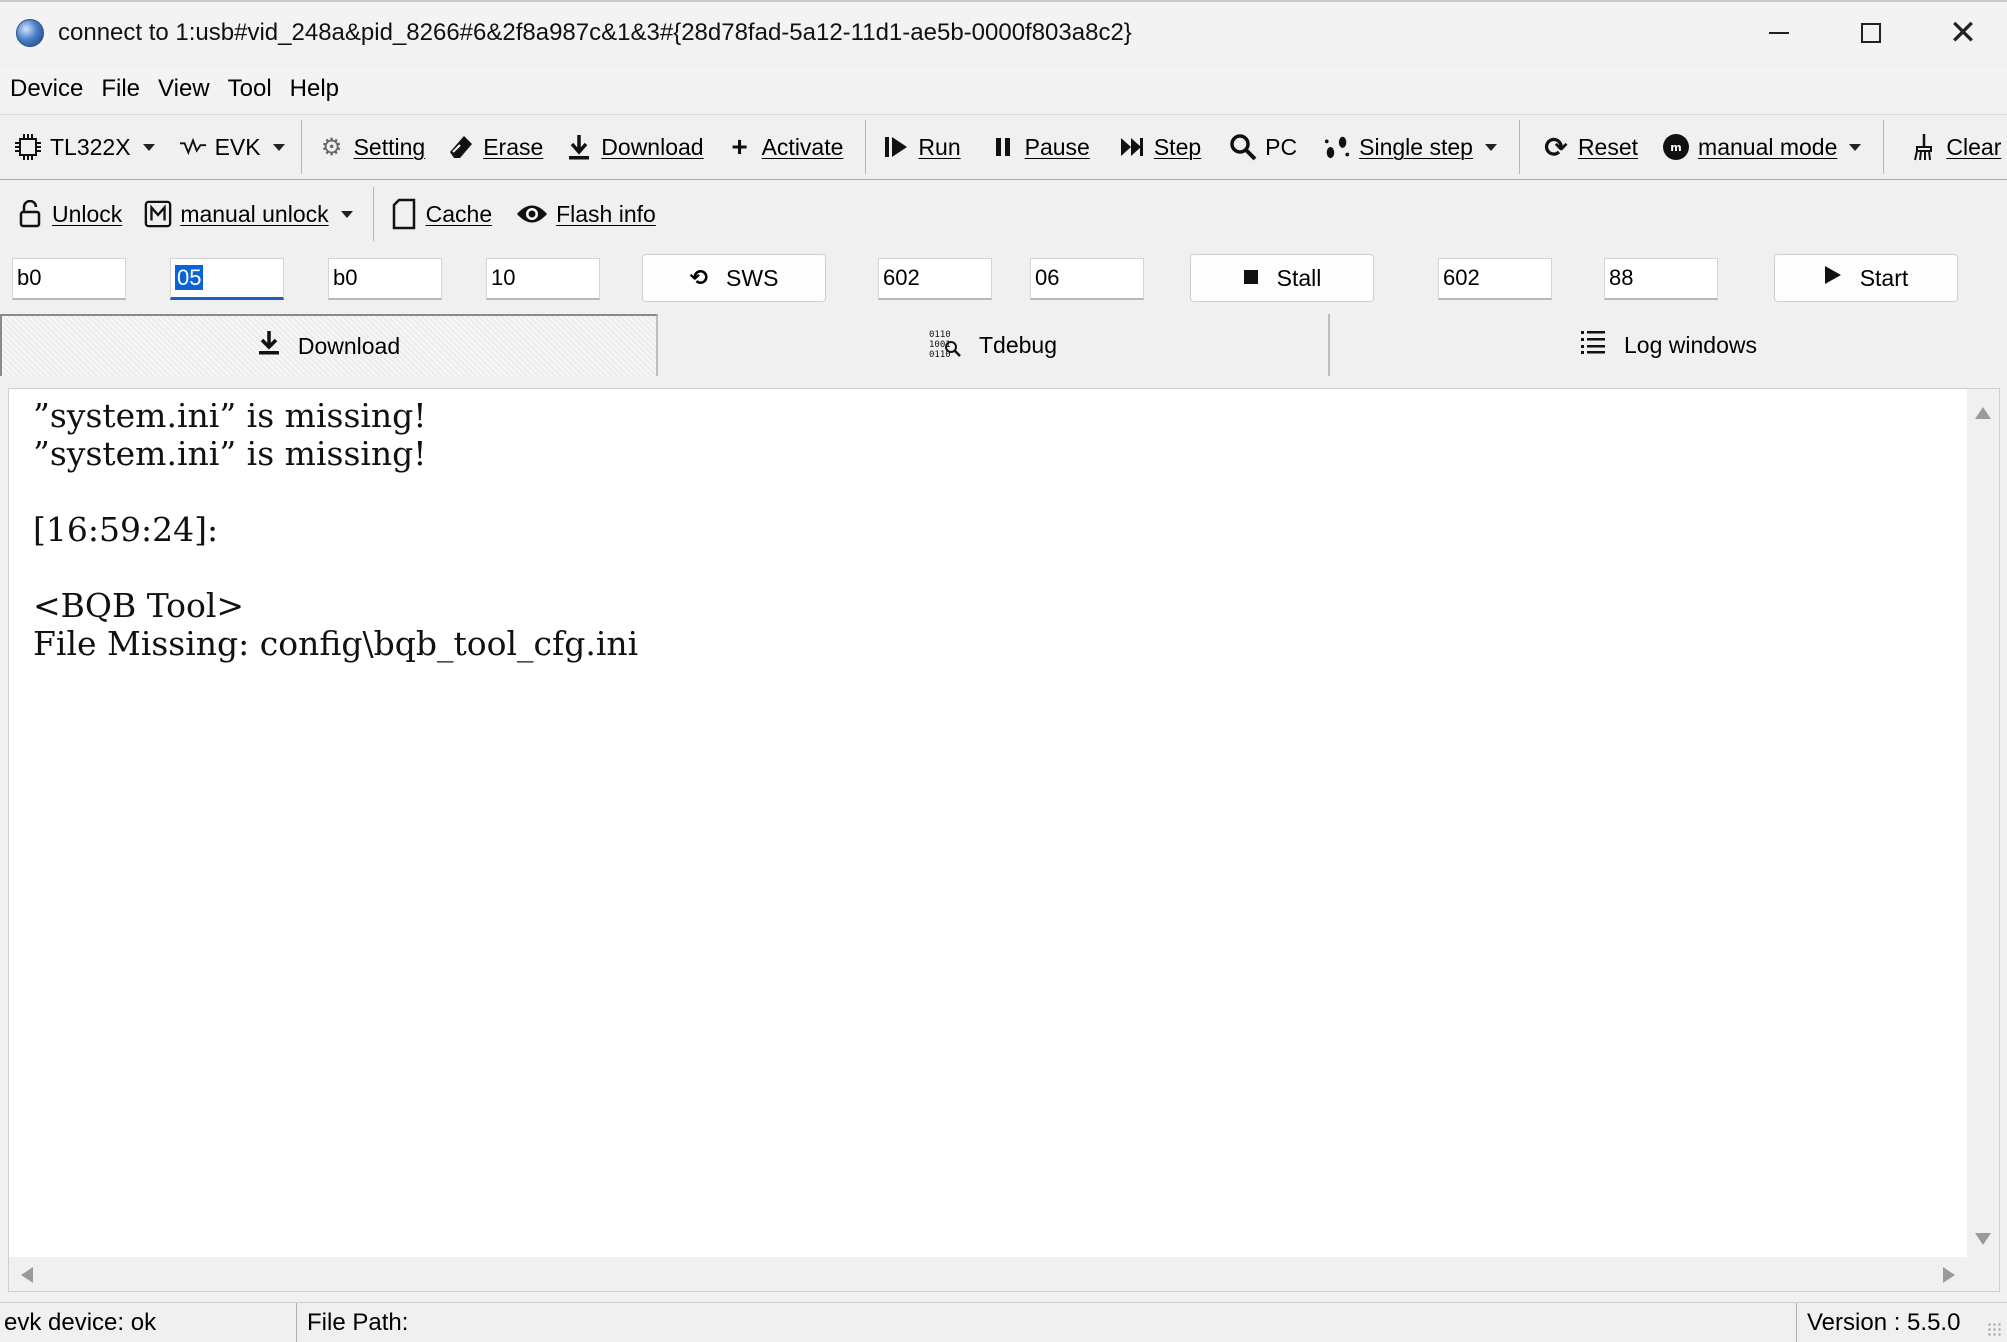 Image resolution: width=2007 pixels, height=1342 pixels. I want to click on search-icon, so click(1243, 147).